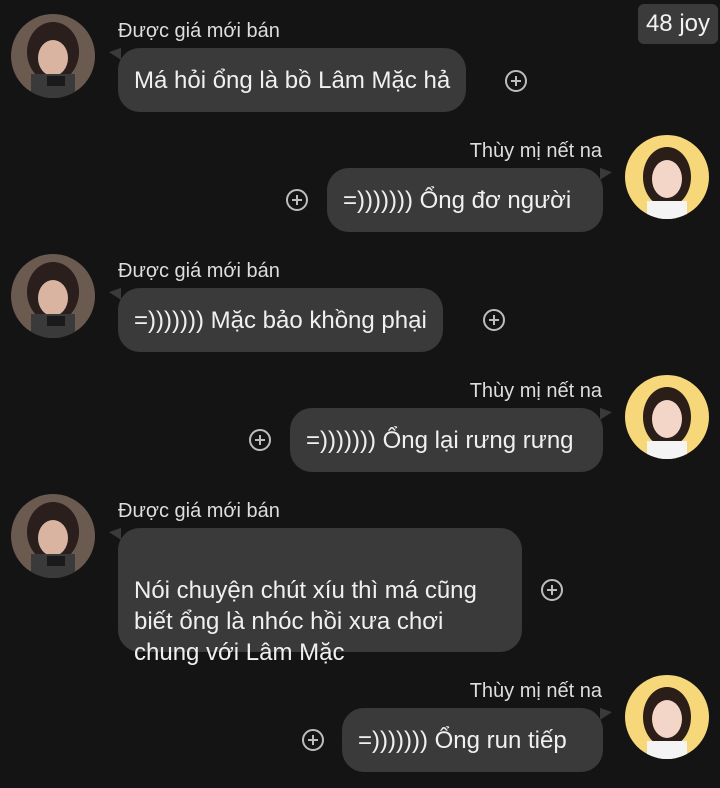 This screenshot has height=788, width=720. What do you see at coordinates (462, 740) in the screenshot?
I see `message-text: =))))))) Ổng run tiếp` at bounding box center [462, 740].